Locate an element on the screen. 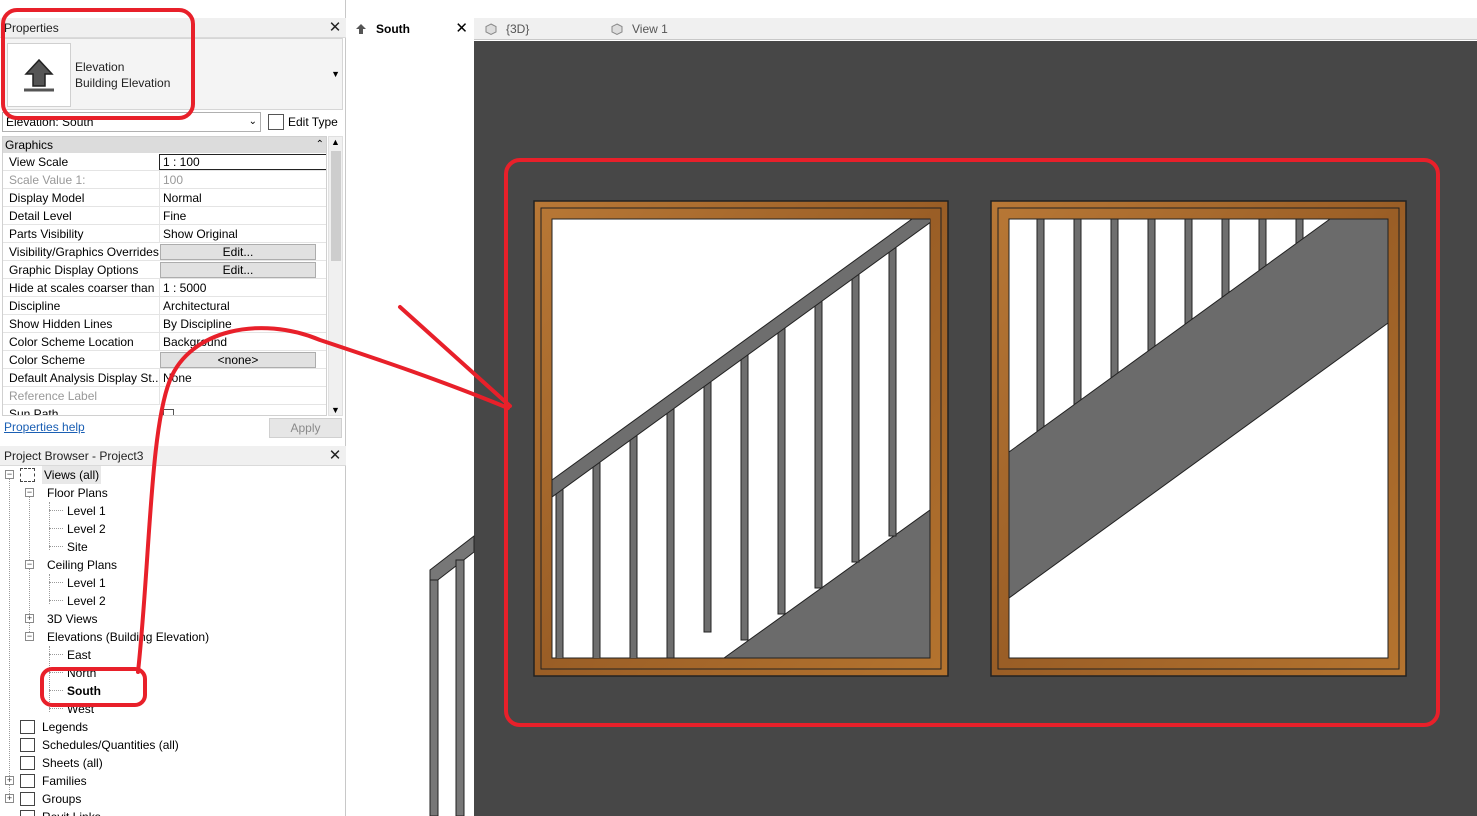  prop-name: Sun Path is located at coordinates (34, 411).